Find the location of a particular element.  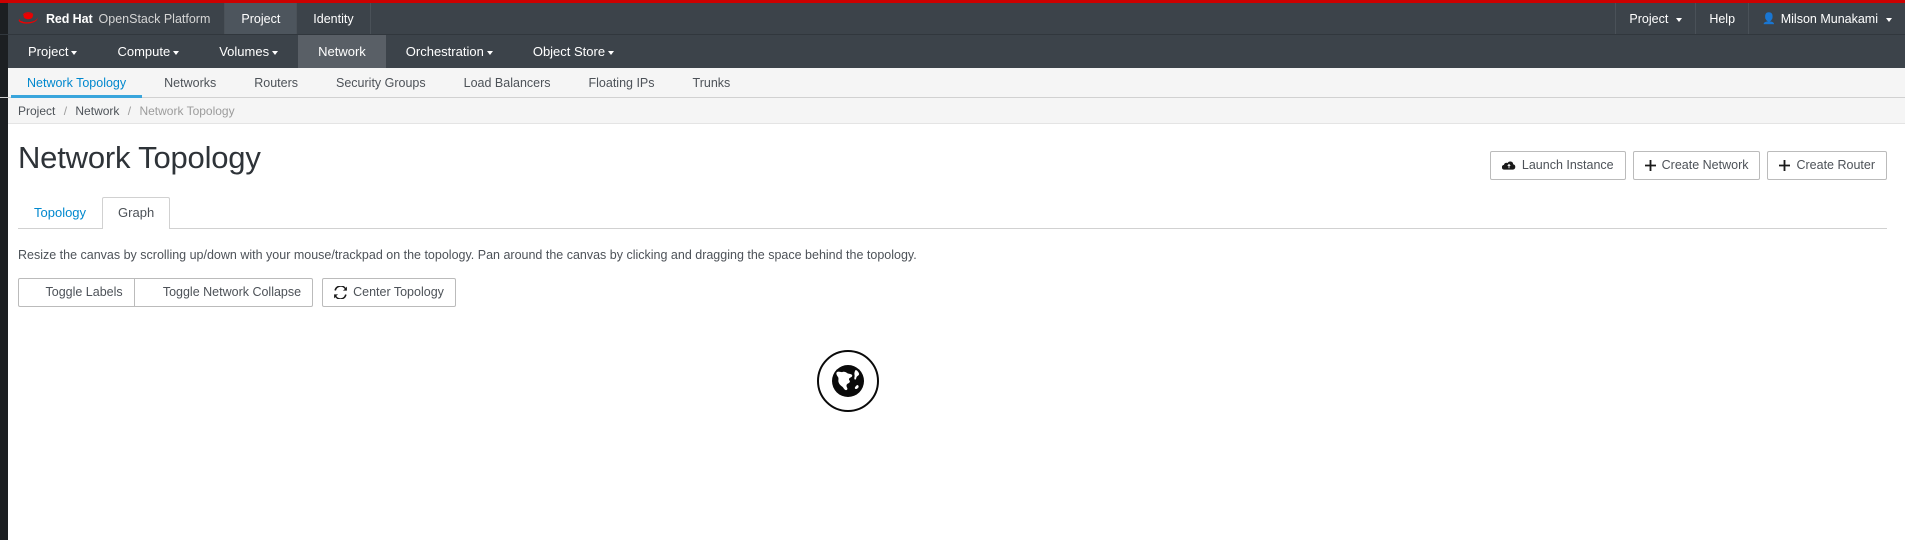

breadcrumb-item-network: Network is located at coordinates (97, 111).